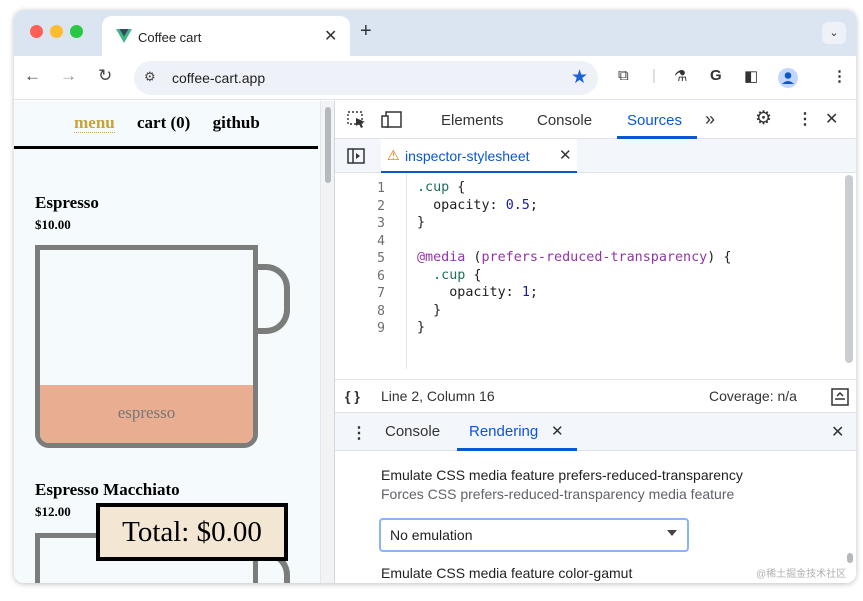 Image resolution: width=863 pixels, height=601 pixels. What do you see at coordinates (94, 123) in the screenshot?
I see `nav-menu-link: menu` at bounding box center [94, 123].